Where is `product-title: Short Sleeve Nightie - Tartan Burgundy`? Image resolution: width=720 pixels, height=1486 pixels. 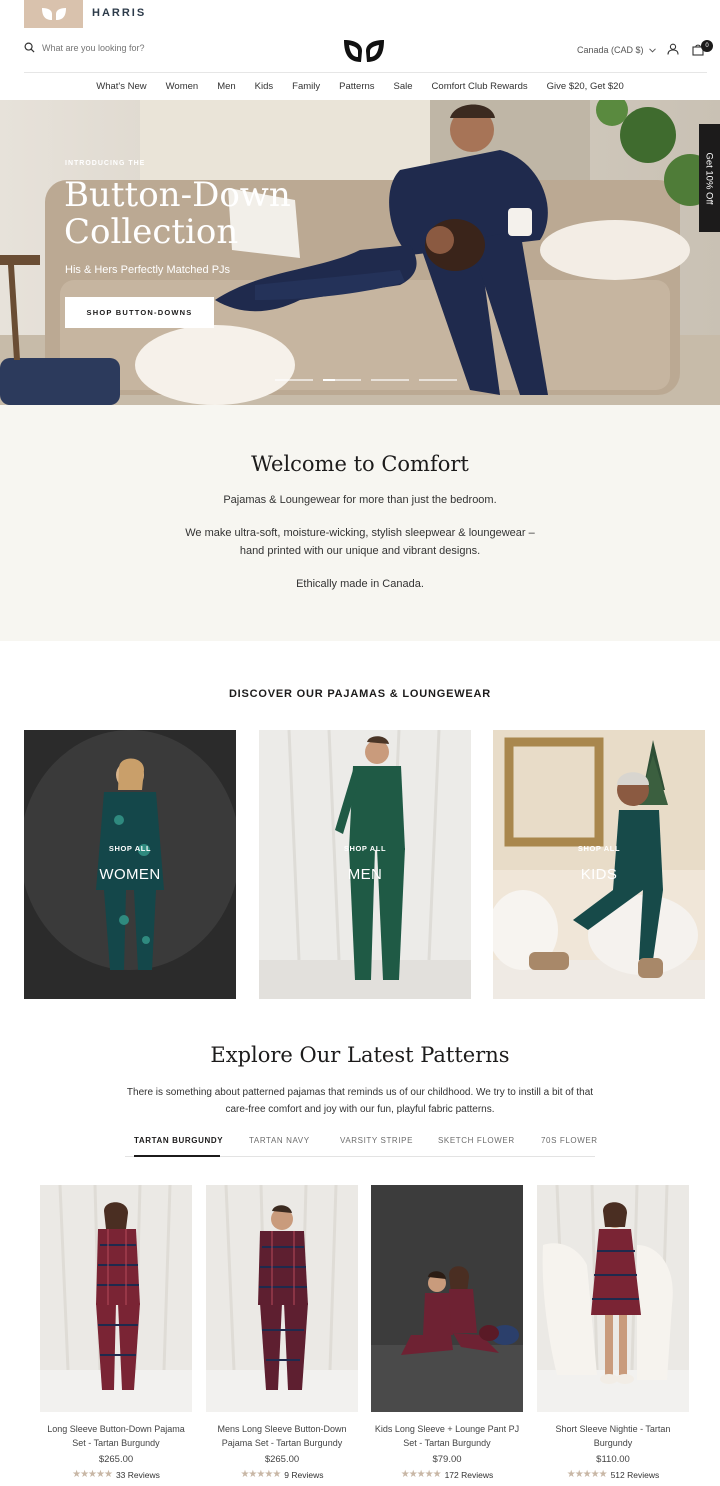 product-title: Short Sleeve Nightie - Tartan Burgundy is located at coordinates (613, 1436).